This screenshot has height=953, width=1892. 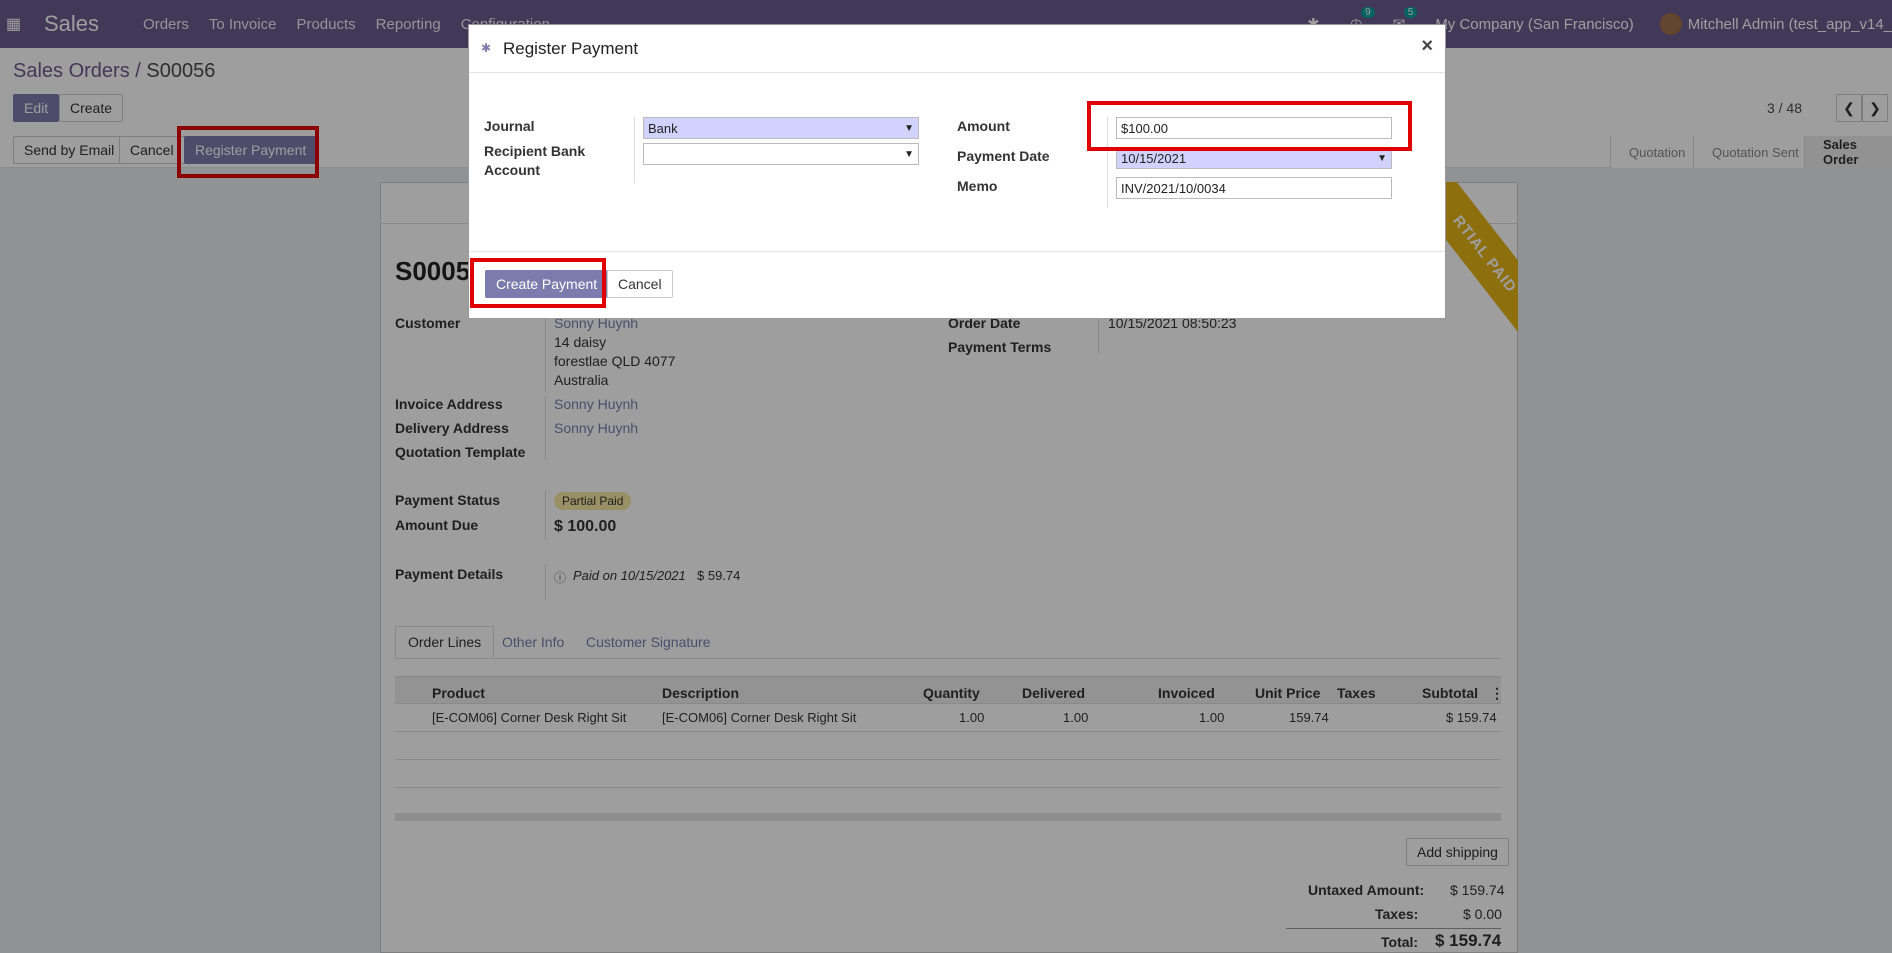 I want to click on recipient-bank-label-2: Account, so click(x=512, y=170).